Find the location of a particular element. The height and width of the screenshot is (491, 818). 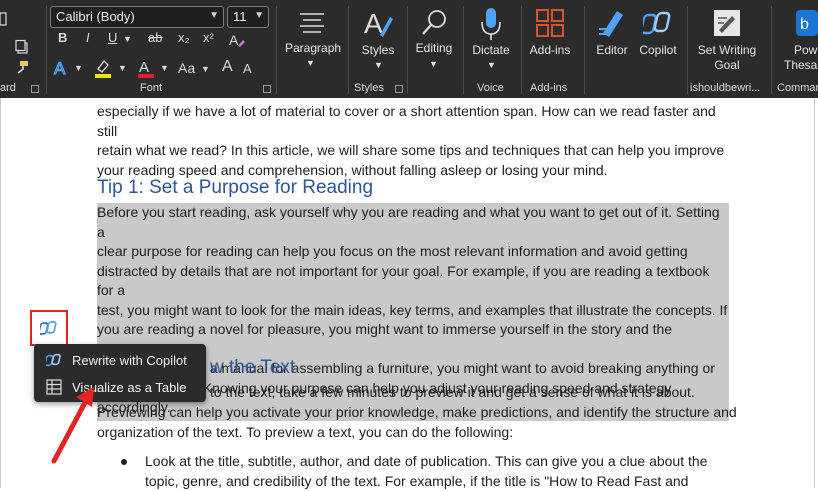

microphone-icon is located at coordinates (491, 24).